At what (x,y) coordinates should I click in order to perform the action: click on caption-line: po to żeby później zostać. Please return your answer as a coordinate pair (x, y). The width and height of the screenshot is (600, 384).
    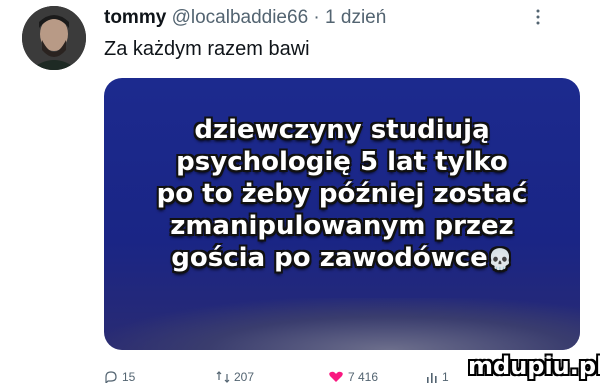
    Looking at the image, I should click on (342, 194).